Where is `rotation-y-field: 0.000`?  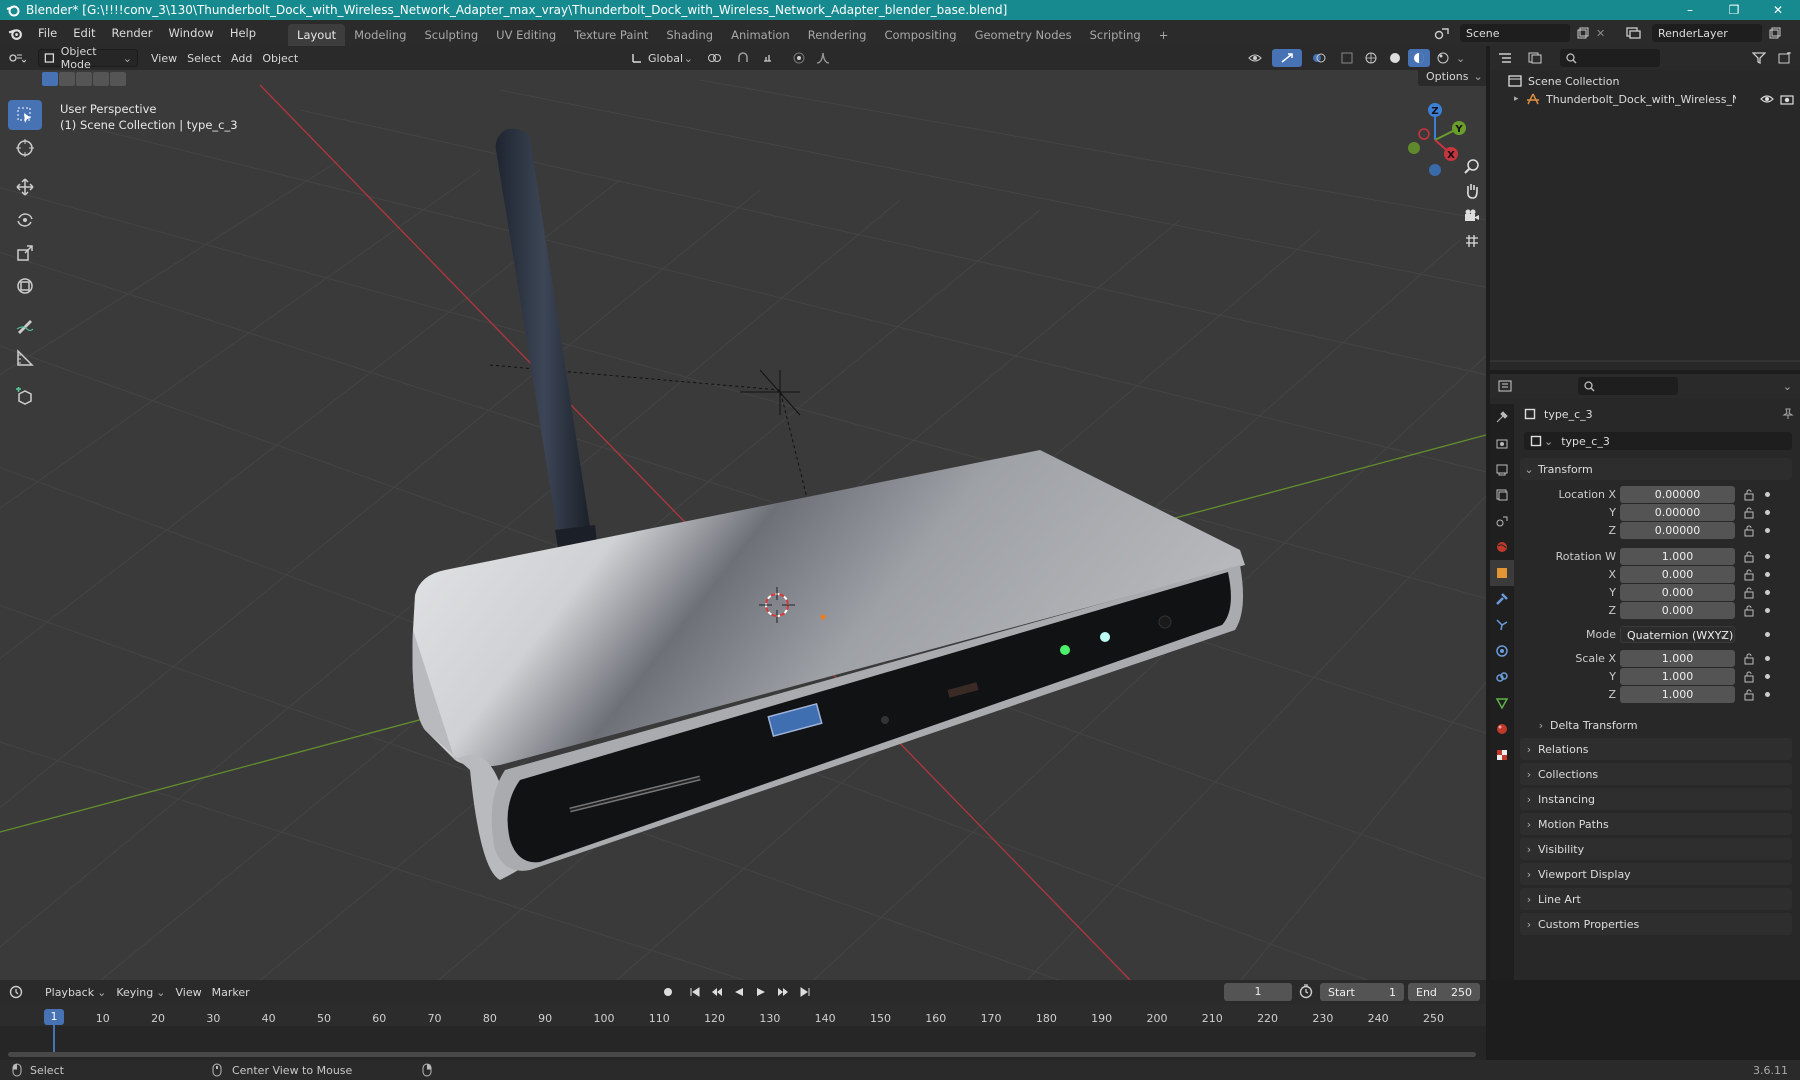
rotation-y-field: 0.000 is located at coordinates (1677, 592).